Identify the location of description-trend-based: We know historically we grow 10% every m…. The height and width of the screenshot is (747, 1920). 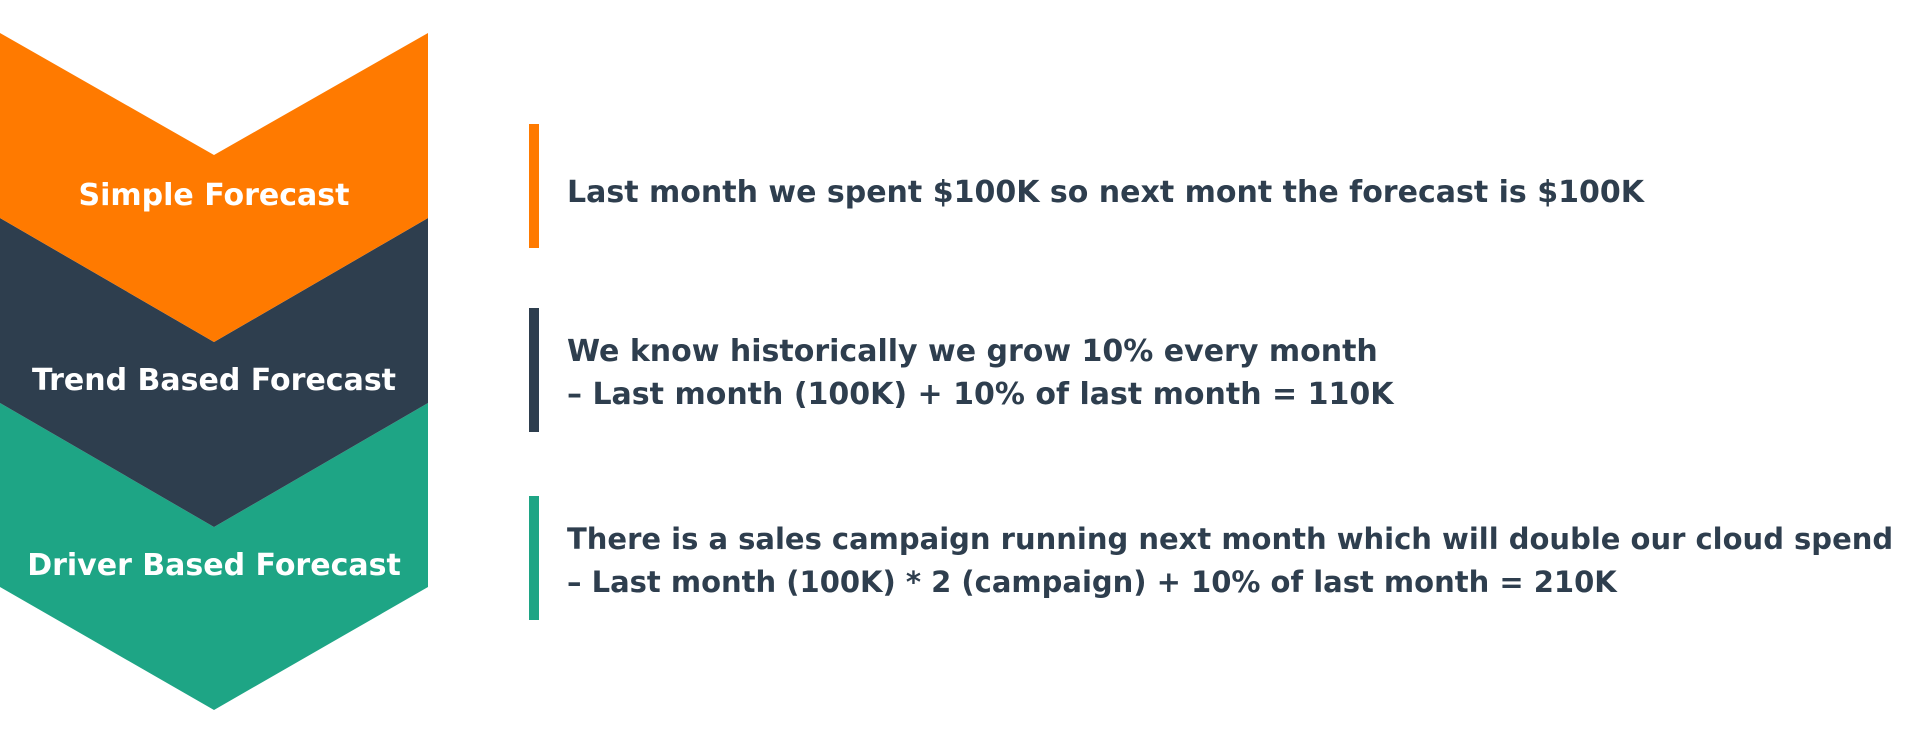
(980, 373).